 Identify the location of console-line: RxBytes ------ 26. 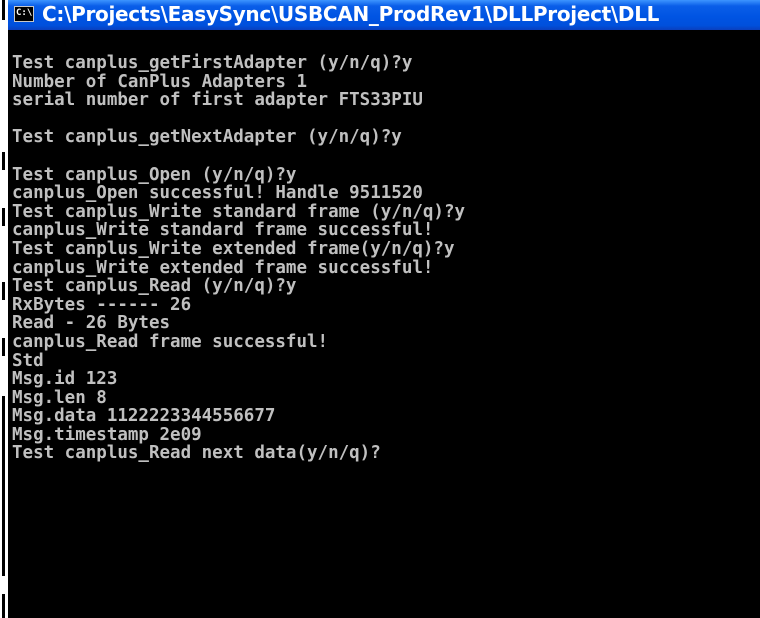
(102, 304).